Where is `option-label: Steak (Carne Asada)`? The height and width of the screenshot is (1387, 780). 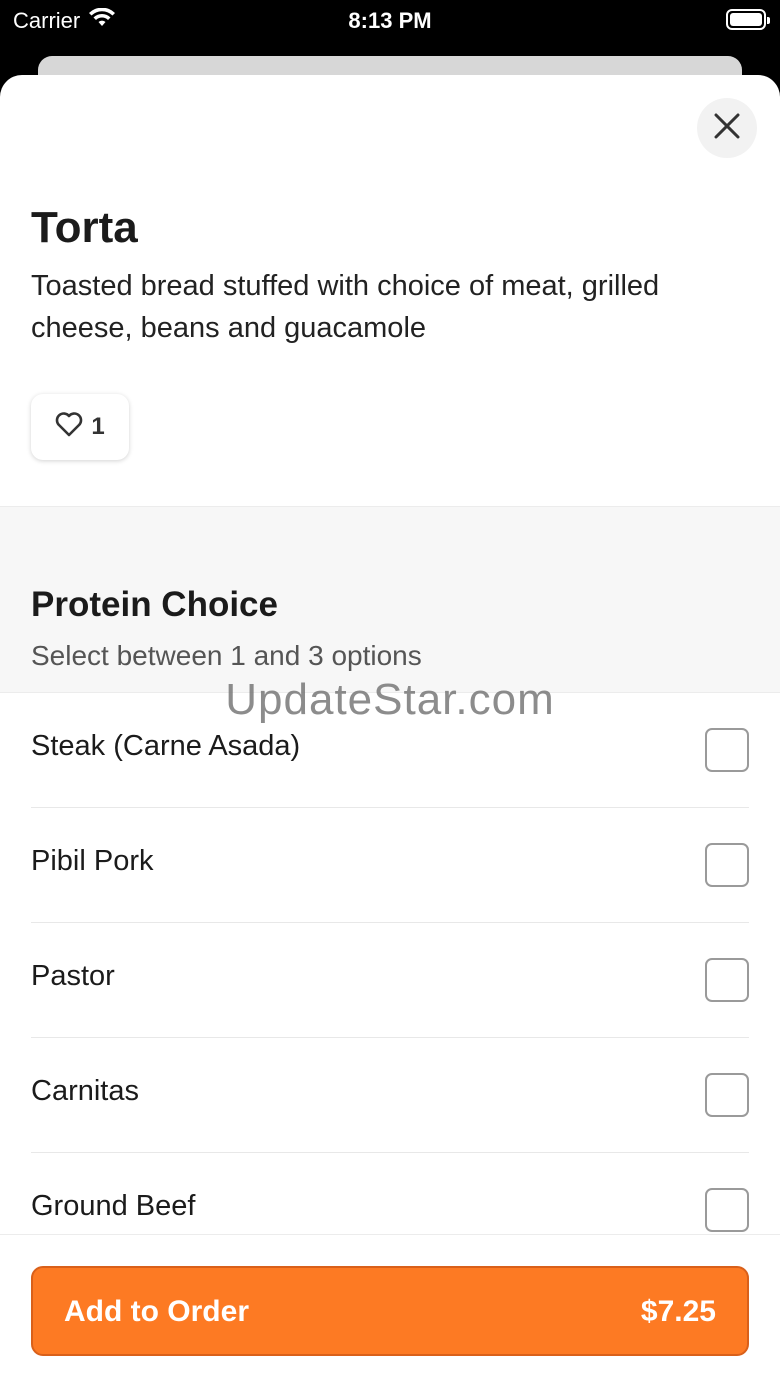 option-label: Steak (Carne Asada) is located at coordinates (166, 746).